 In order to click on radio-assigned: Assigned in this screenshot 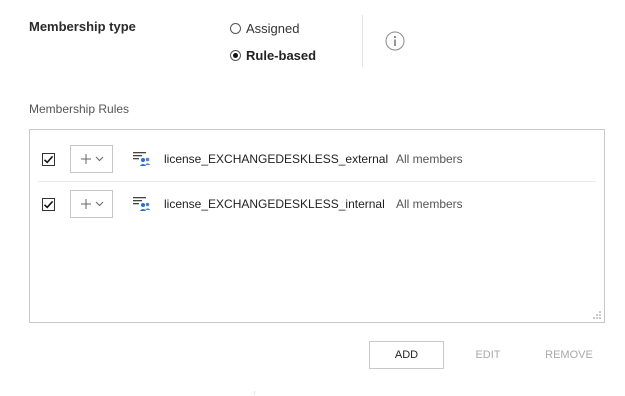, I will do `click(264, 28)`.